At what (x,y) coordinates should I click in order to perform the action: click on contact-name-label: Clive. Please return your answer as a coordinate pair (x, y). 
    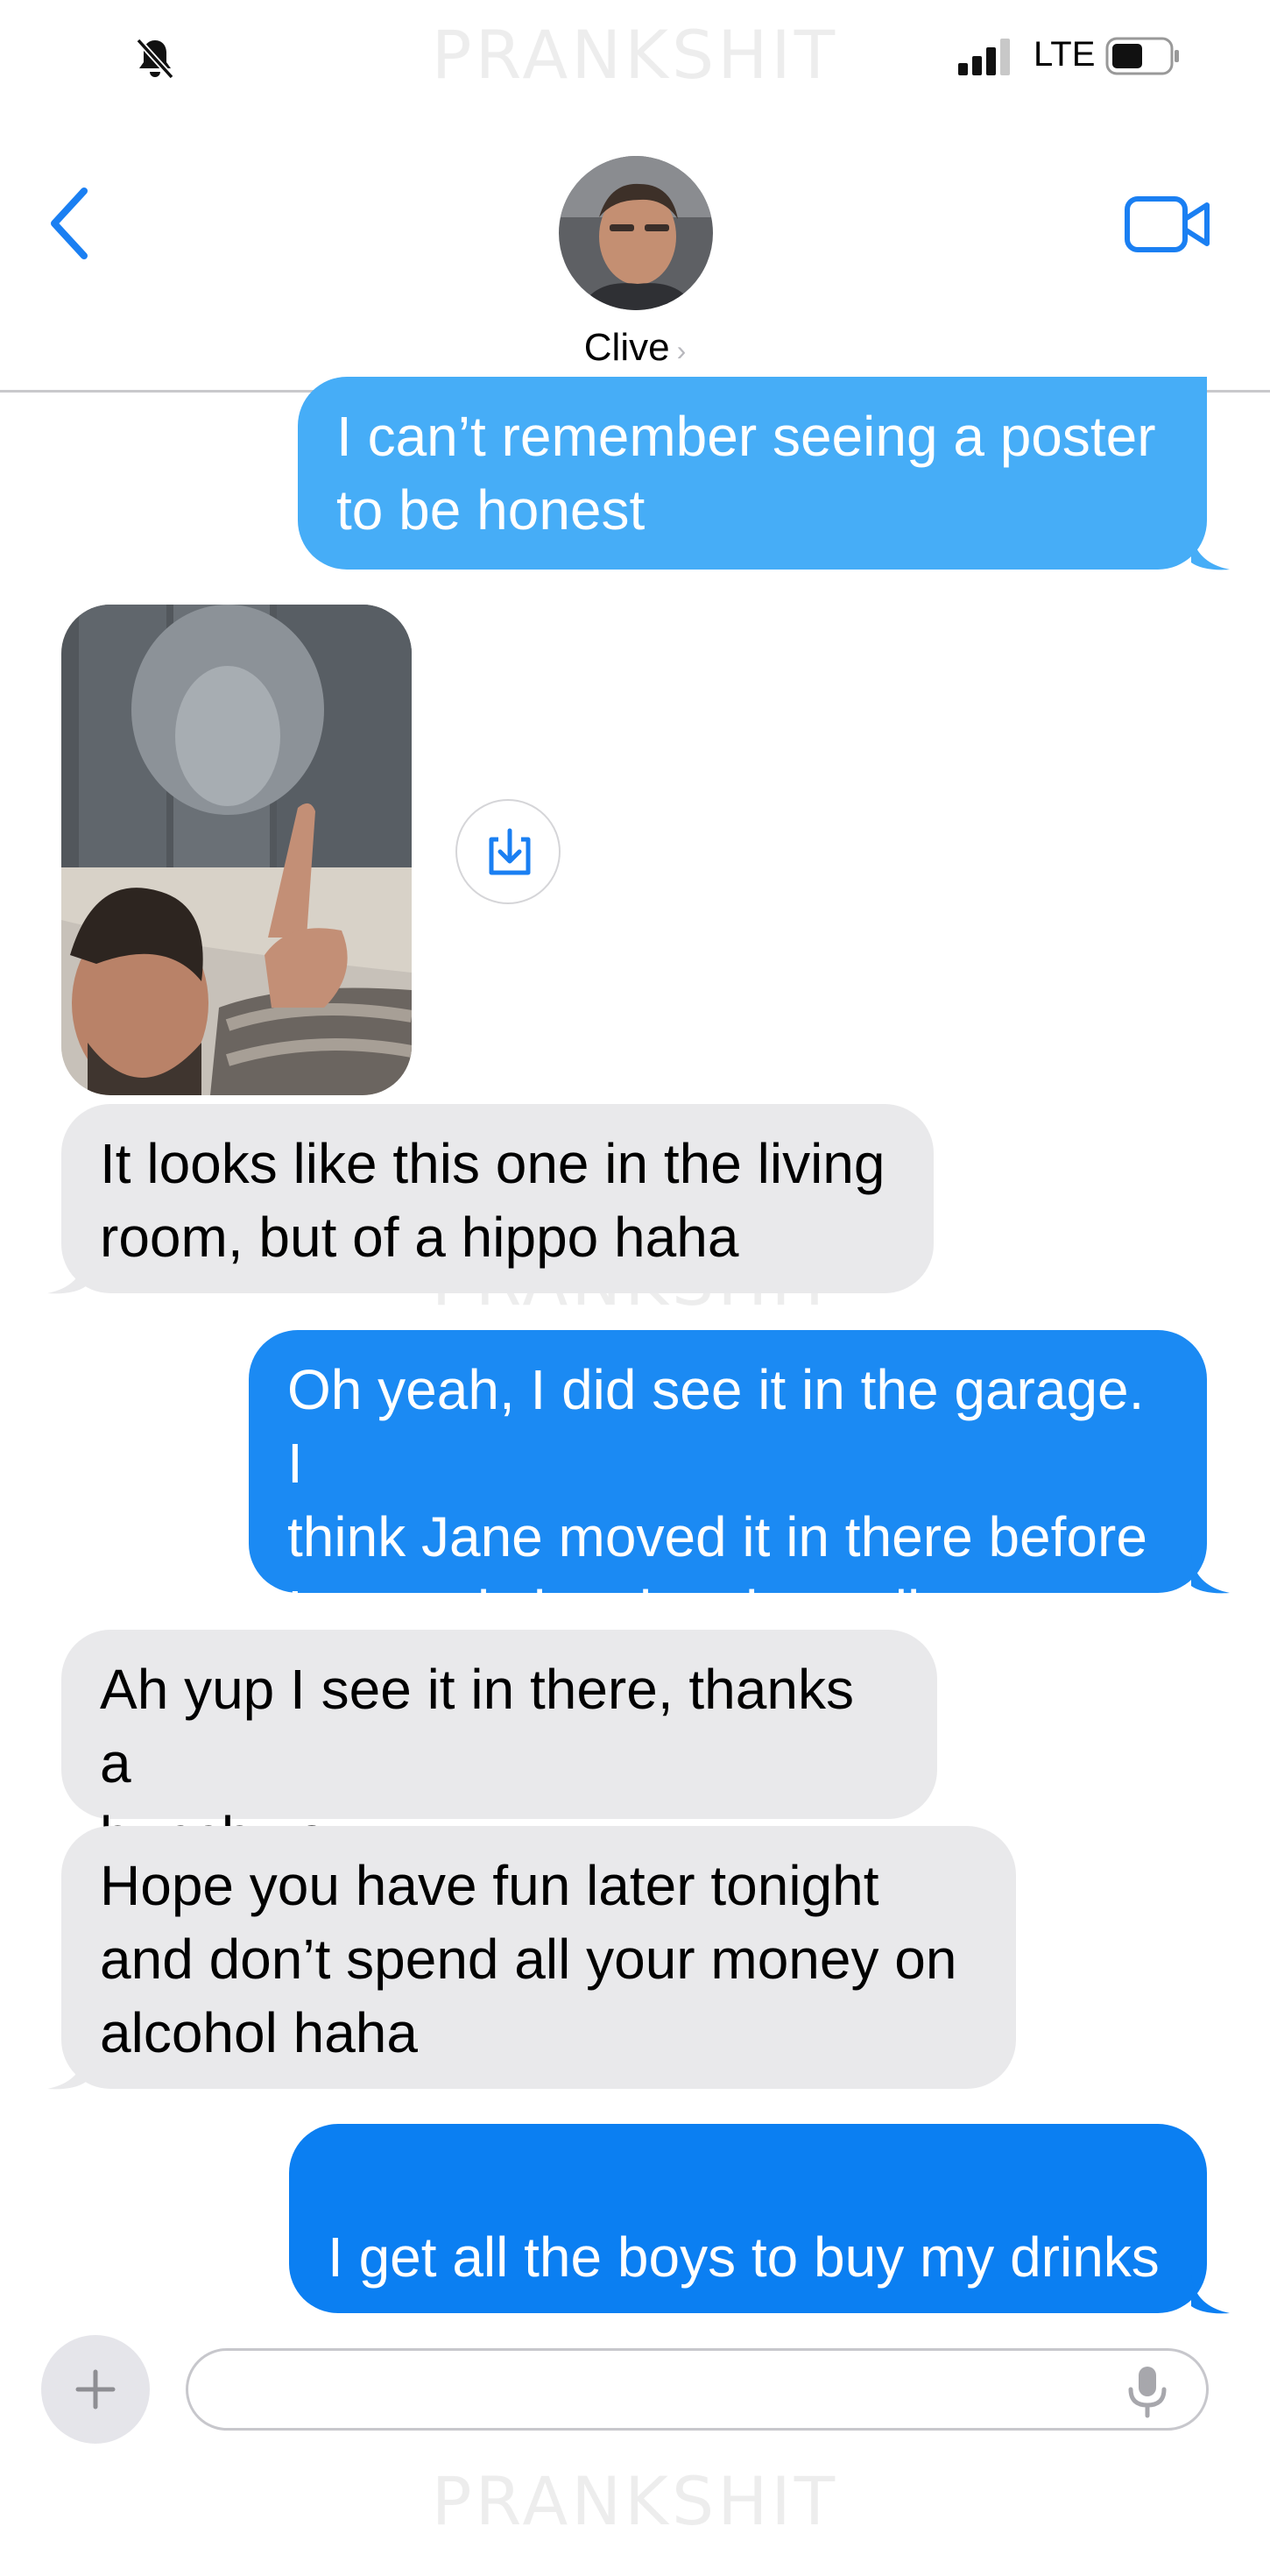
    Looking at the image, I should click on (626, 347).